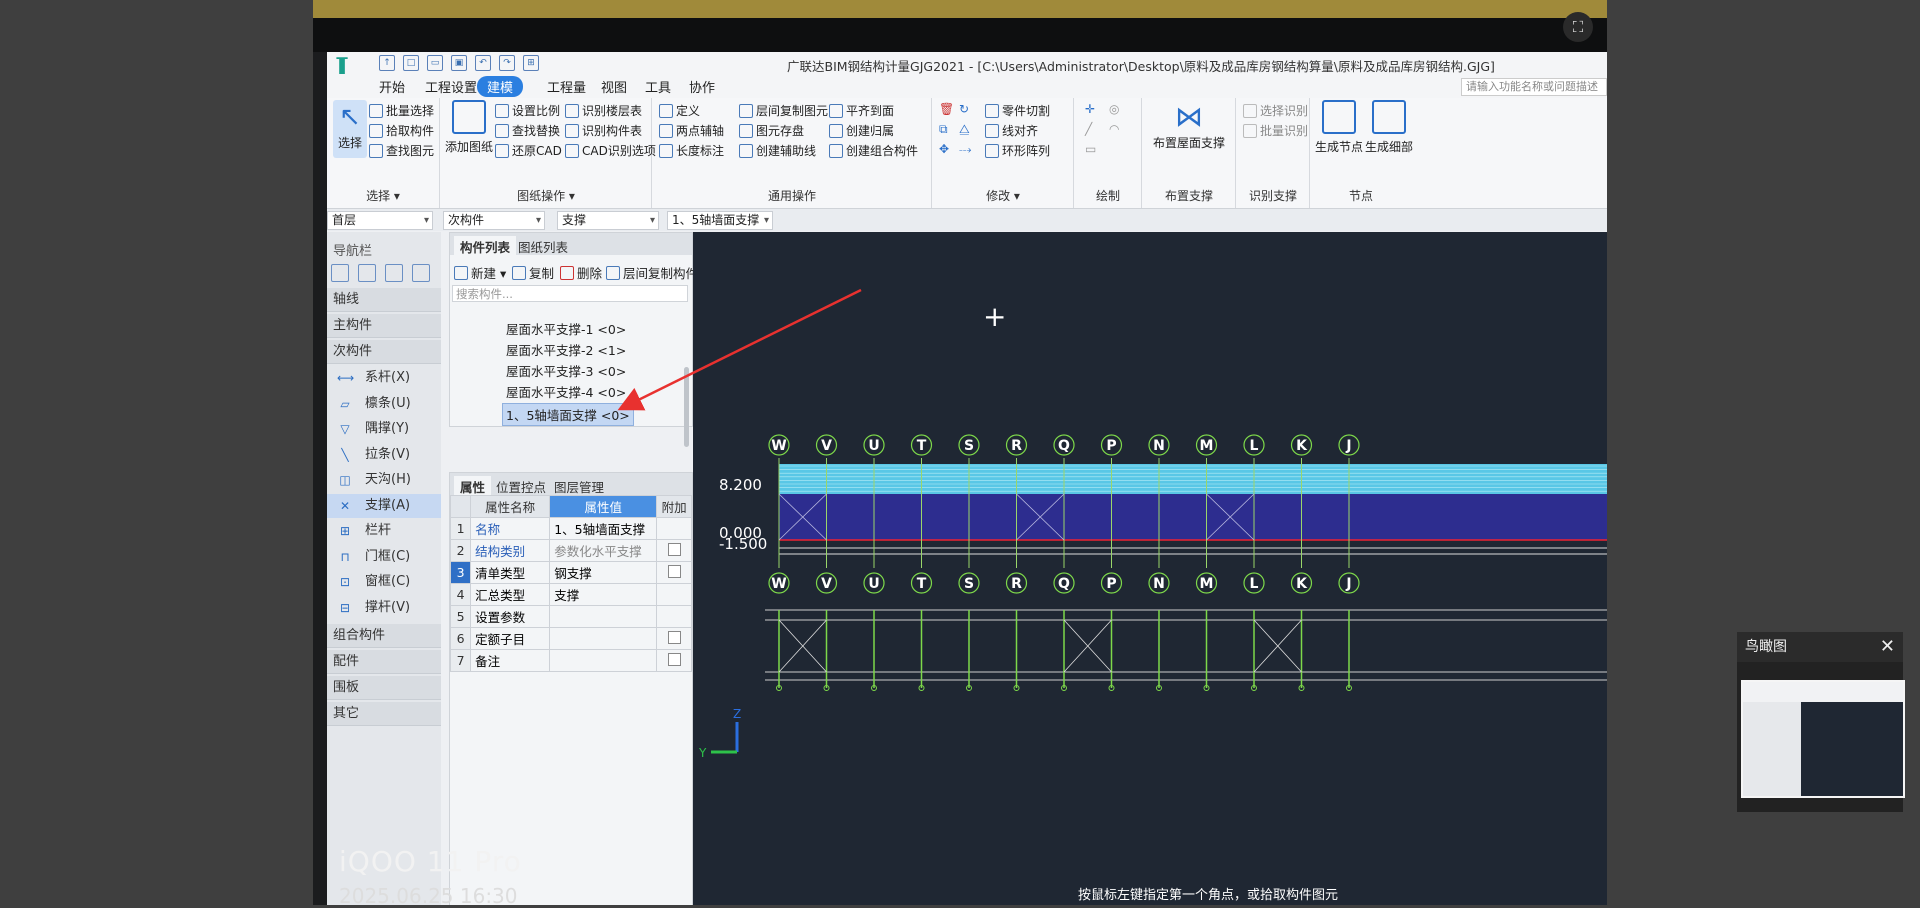 The image size is (1920, 908). I want to click on annotation-arrow, so click(739, 349).